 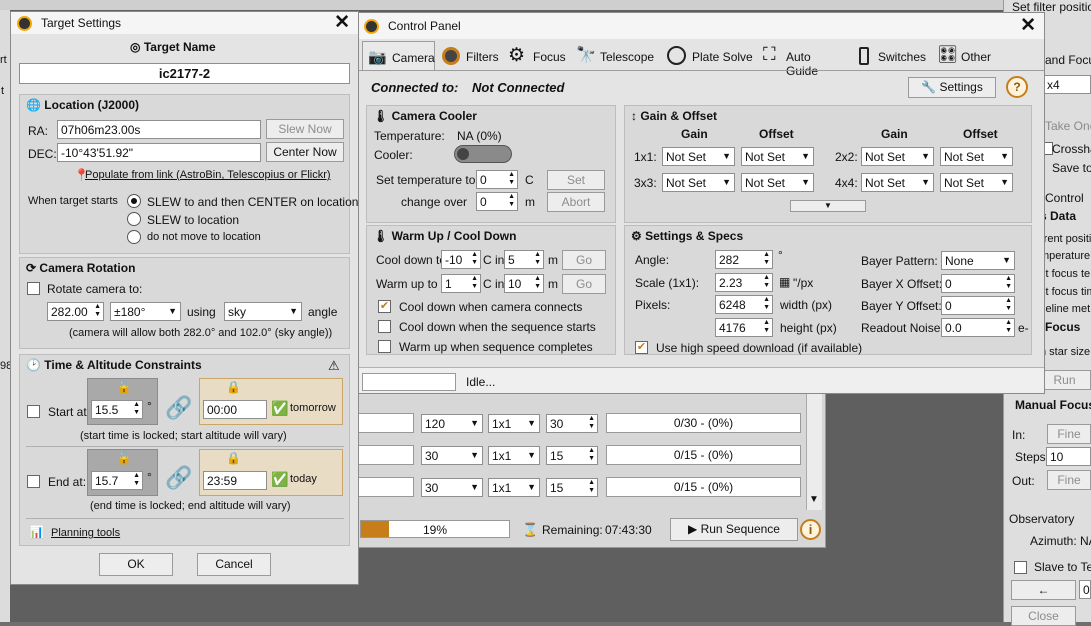 What do you see at coordinates (698, 156) in the screenshot?
I see `gain-1x1-select: Not Set` at bounding box center [698, 156].